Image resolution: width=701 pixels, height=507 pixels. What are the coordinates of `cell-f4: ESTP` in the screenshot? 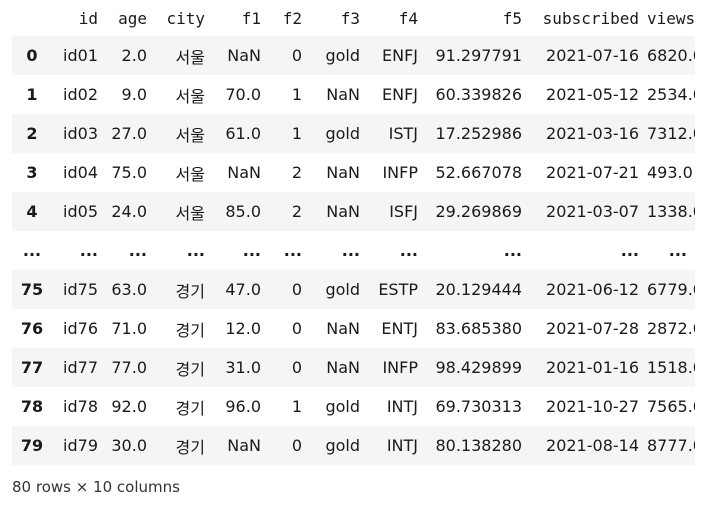 It's located at (398, 289).